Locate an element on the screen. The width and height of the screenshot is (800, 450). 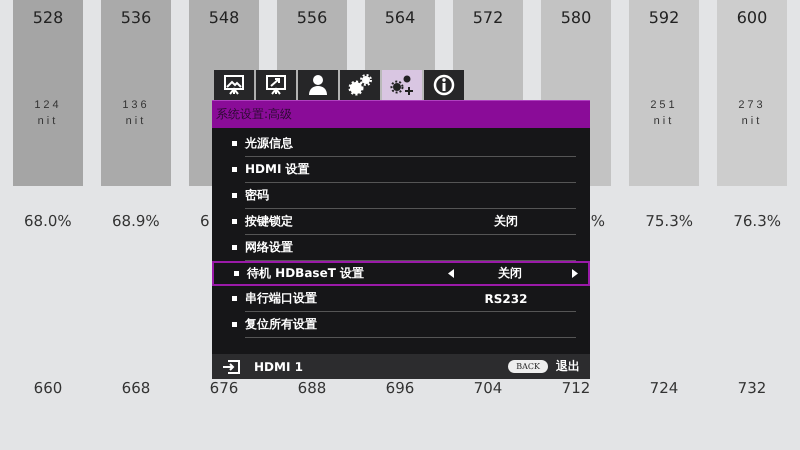
bar-value: 548 is located at coordinates (224, 17).